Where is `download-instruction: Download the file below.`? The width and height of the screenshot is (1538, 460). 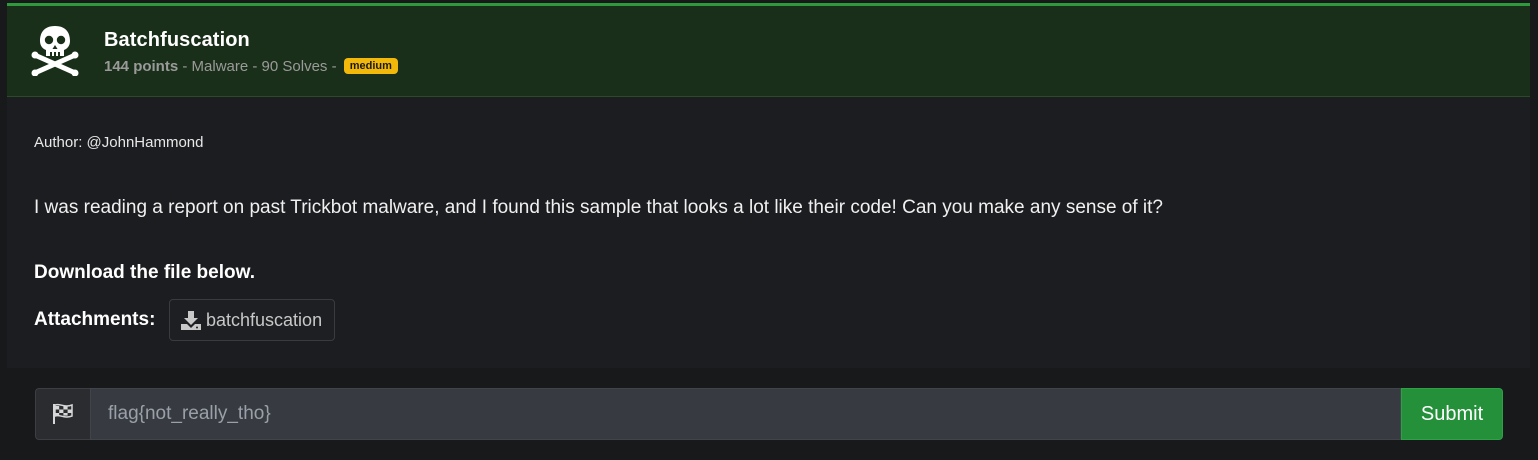
download-instruction: Download the file below. is located at coordinates (144, 272).